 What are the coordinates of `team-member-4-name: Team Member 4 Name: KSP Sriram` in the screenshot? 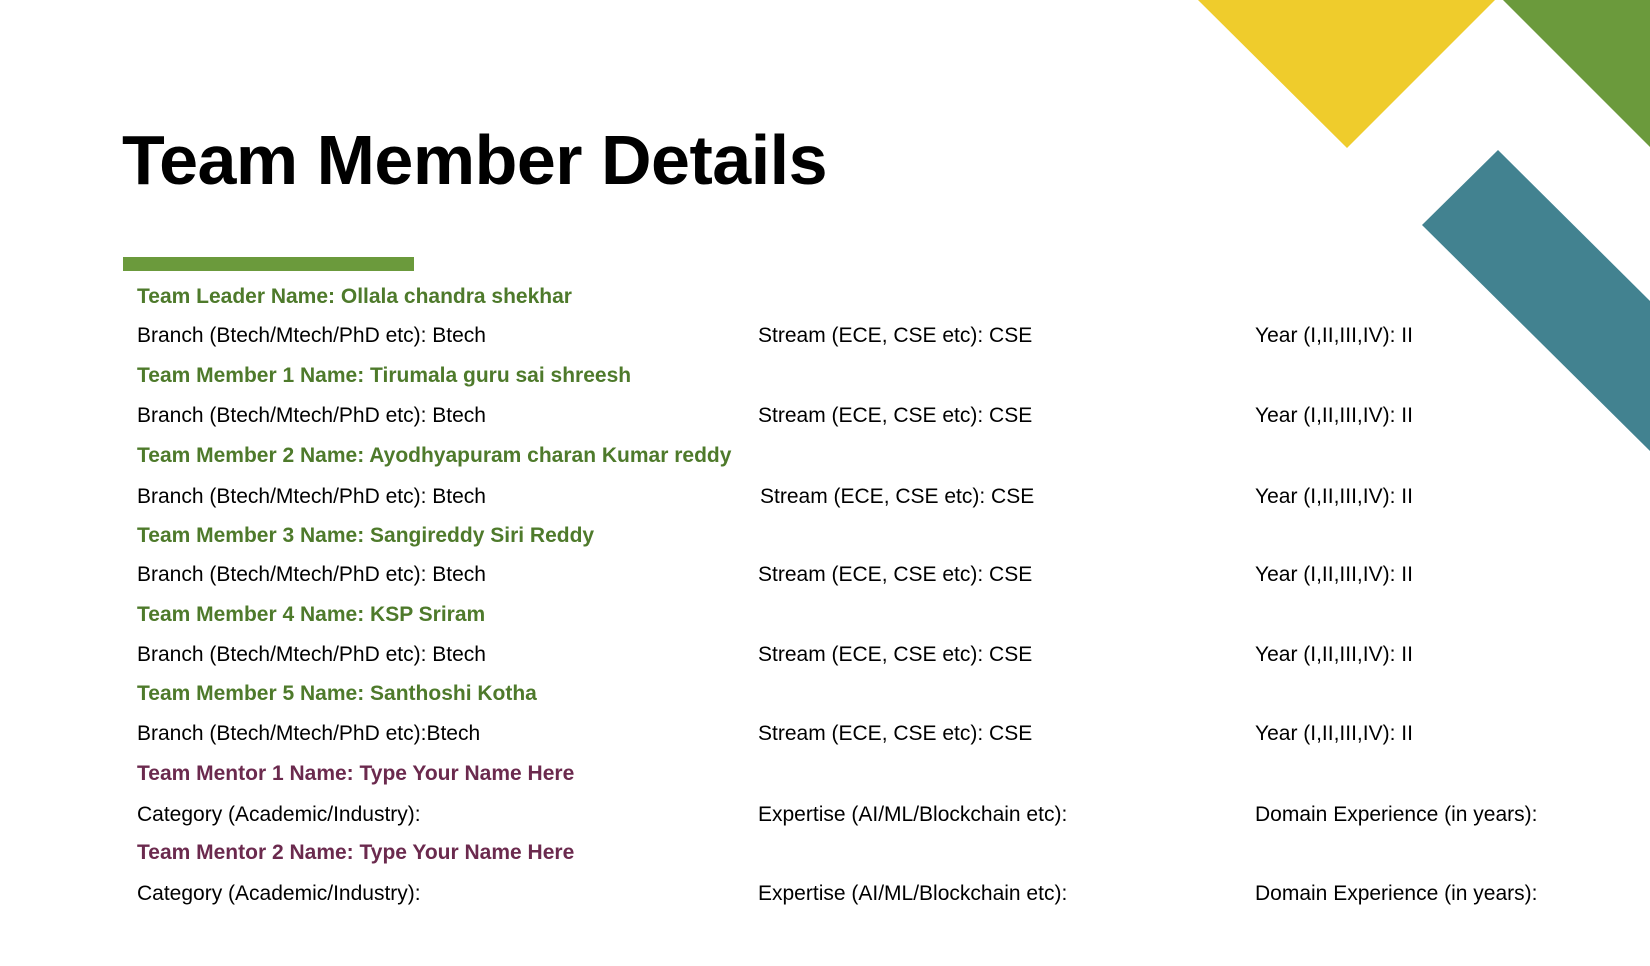 It's located at (311, 614).